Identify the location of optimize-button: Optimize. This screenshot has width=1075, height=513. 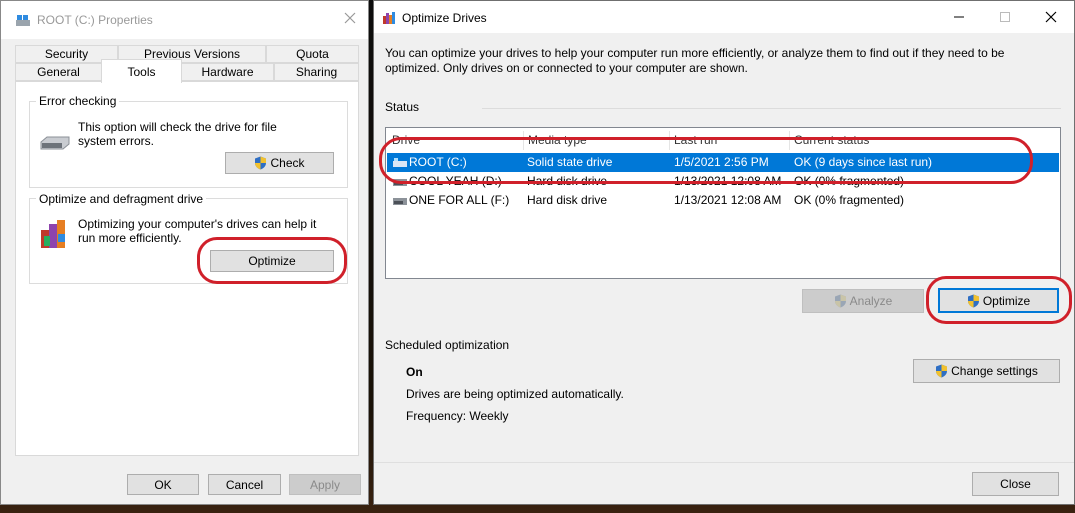
(998, 300).